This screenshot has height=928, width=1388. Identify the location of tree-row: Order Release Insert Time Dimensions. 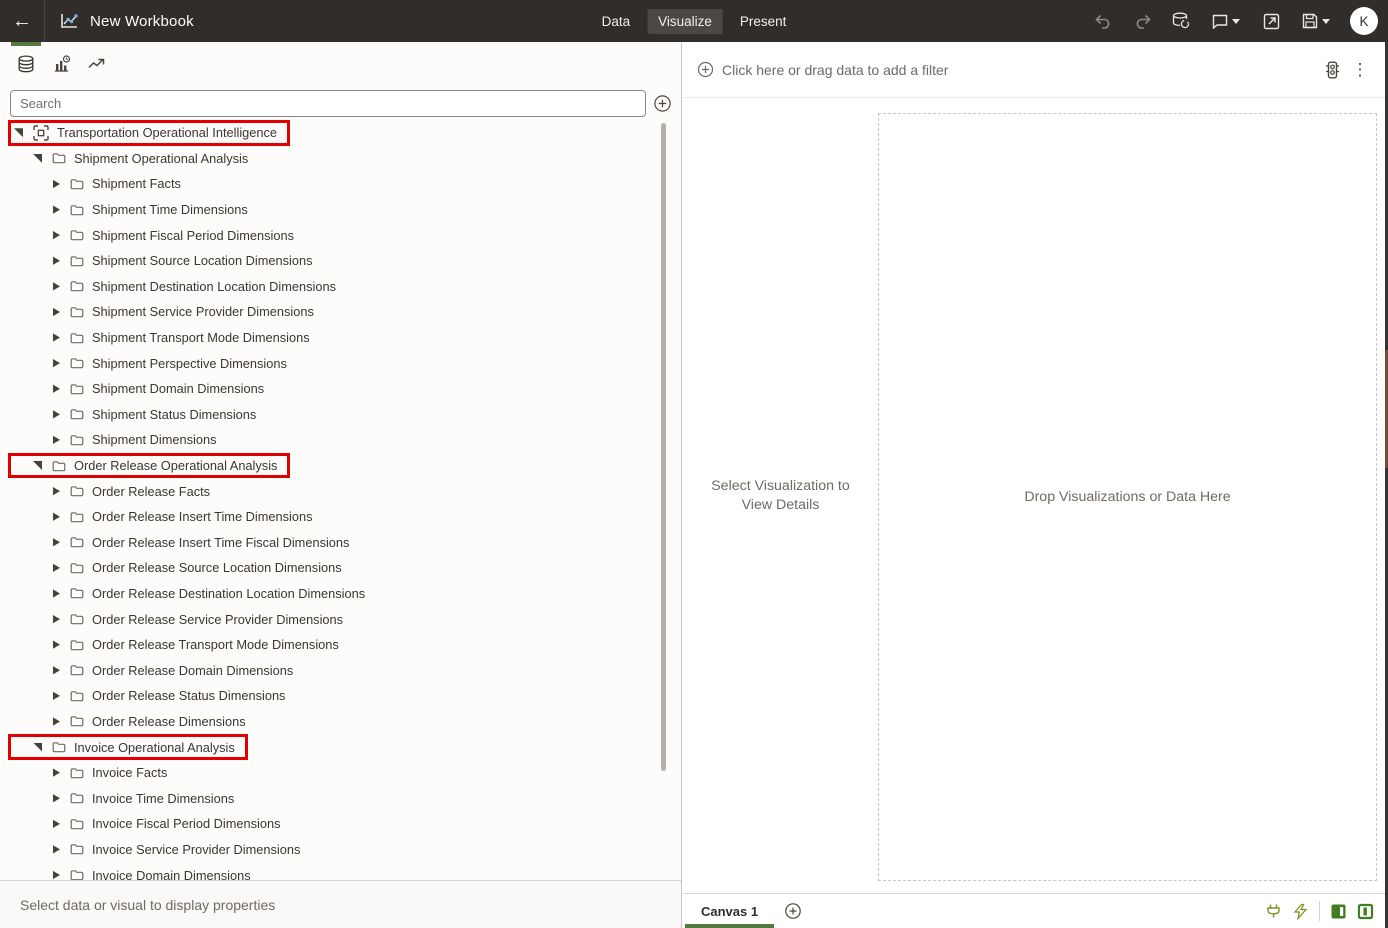
(340, 517).